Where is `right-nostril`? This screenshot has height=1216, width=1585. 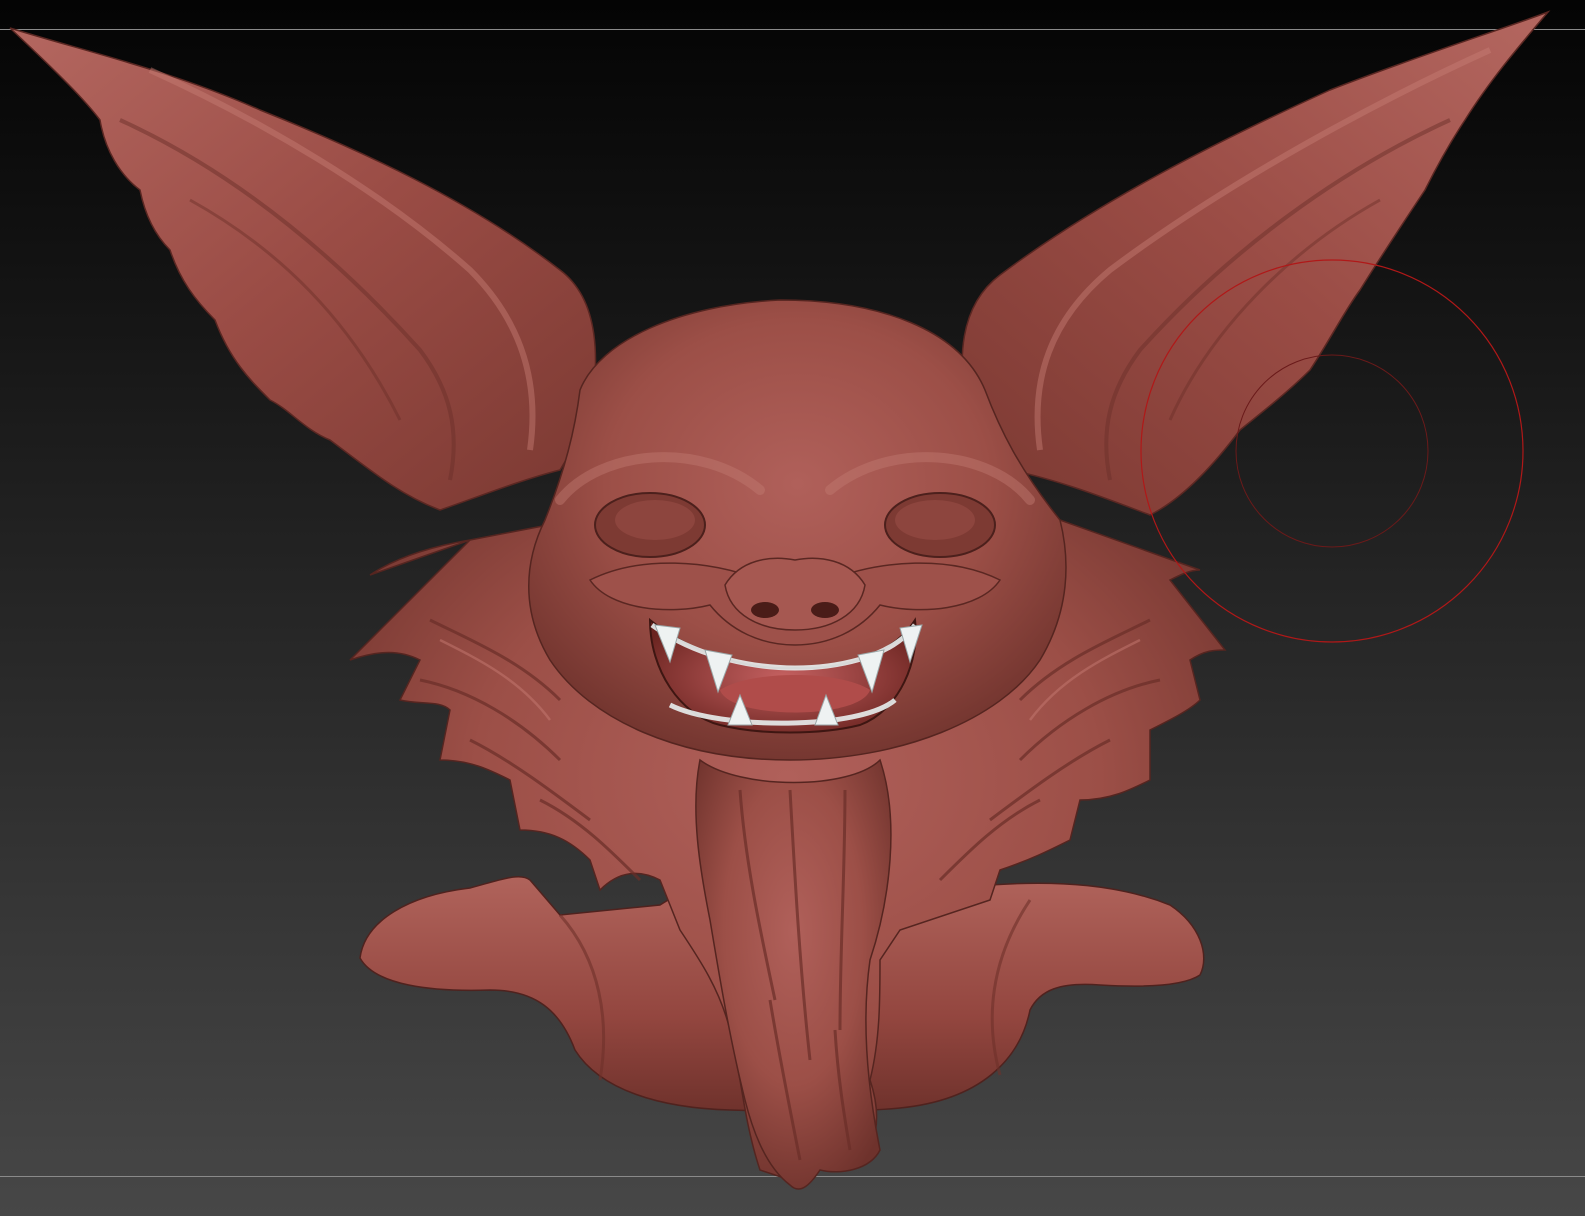 right-nostril is located at coordinates (825, 610).